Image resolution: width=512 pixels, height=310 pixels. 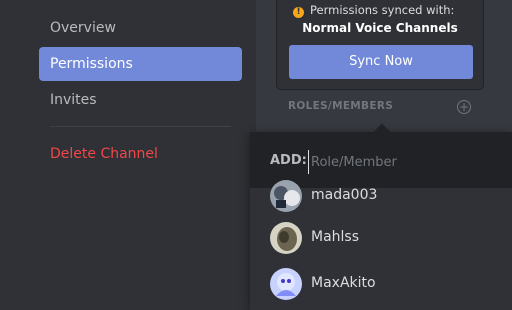 What do you see at coordinates (140, 100) in the screenshot?
I see `sidebar-item-invites: Invites` at bounding box center [140, 100].